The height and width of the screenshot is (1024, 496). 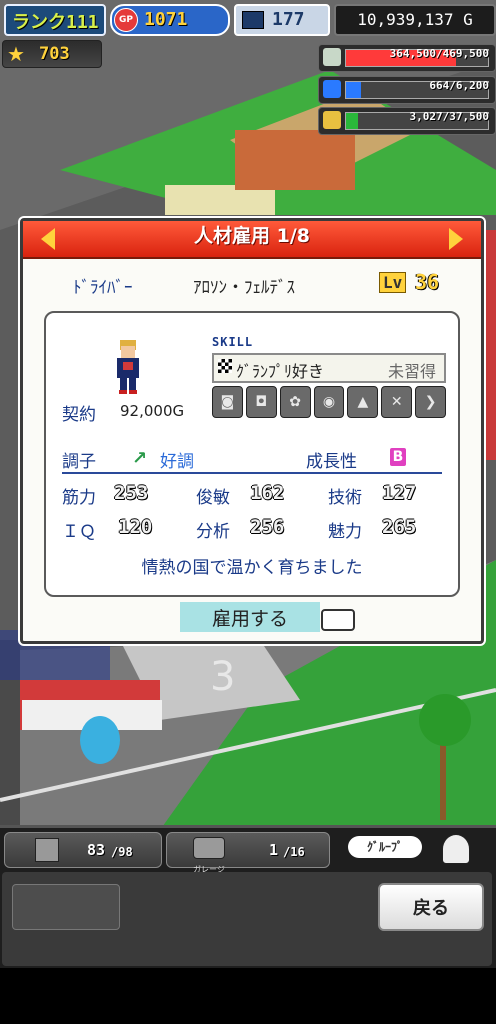 I want to click on divider, so click(x=252, y=473).